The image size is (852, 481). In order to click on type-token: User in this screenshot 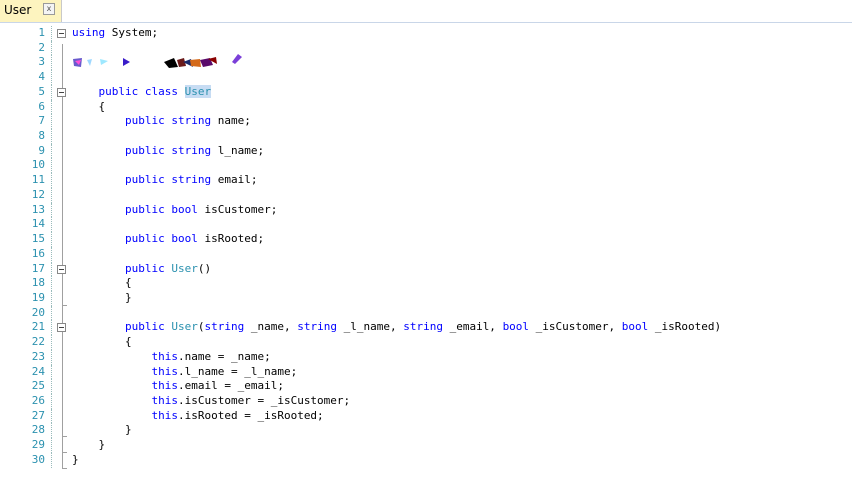, I will do `click(184, 327)`.